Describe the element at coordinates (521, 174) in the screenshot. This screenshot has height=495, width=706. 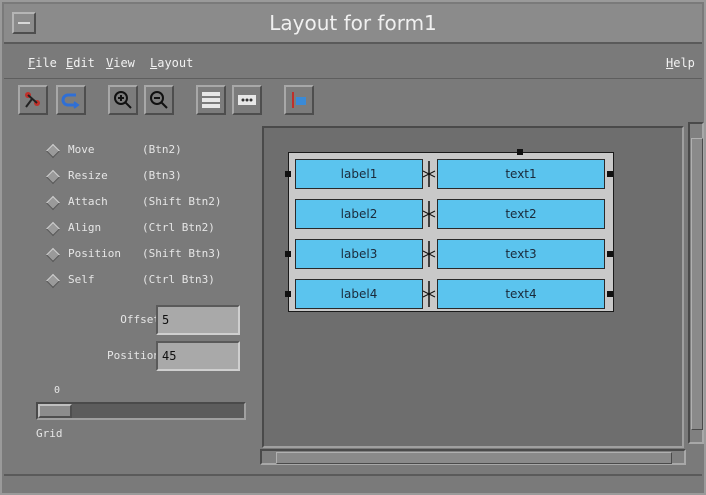
I see `text1-widget: text1` at that location.